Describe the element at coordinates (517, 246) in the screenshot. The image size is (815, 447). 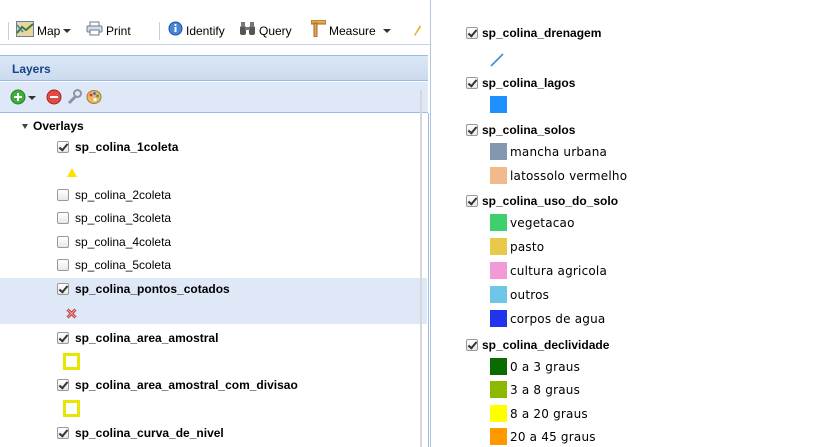
I see `legend-item: pasto` at that location.